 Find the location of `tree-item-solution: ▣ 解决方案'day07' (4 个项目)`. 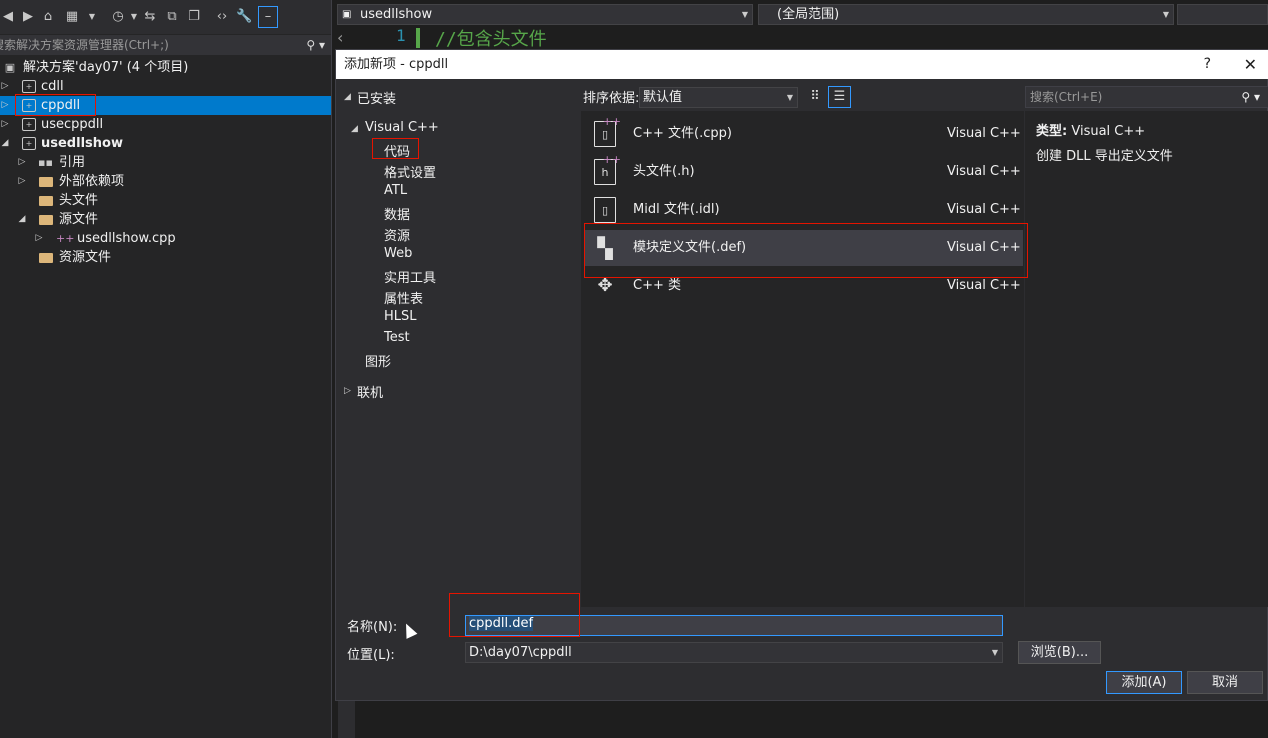

tree-item-solution: ▣ 解决方案'day07' (4 个项目) is located at coordinates (165, 67).